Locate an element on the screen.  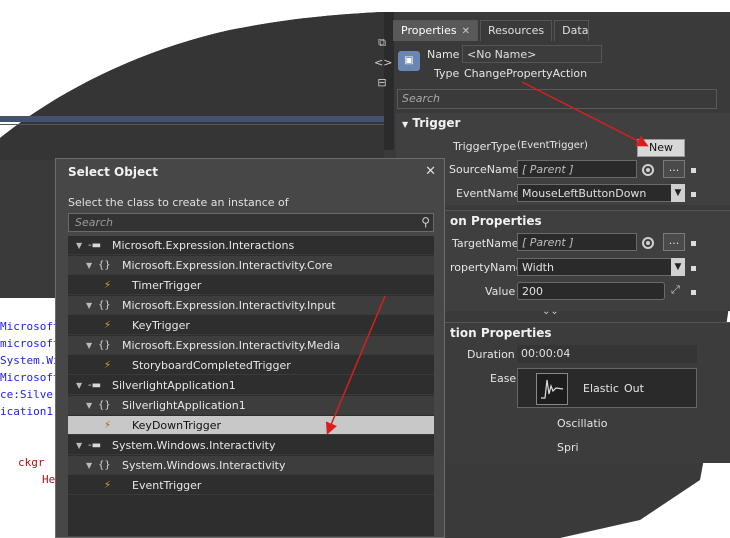
arrow-to-new-button is located at coordinates (585, 114).